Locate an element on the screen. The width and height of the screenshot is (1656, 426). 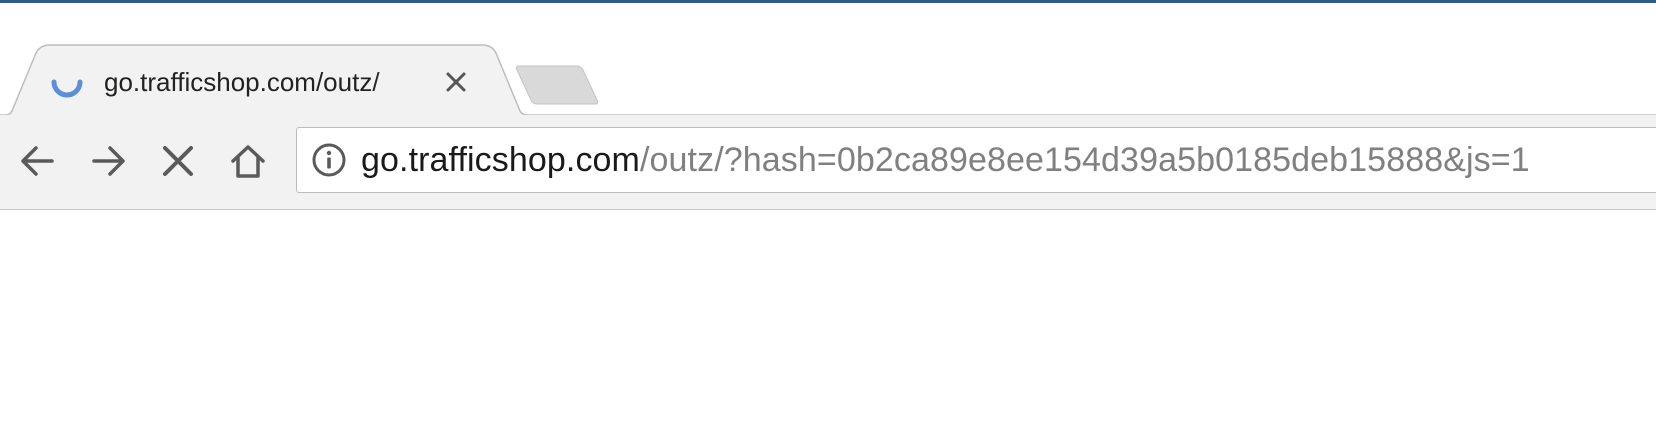
arrow-right-icon is located at coordinates (108, 161).